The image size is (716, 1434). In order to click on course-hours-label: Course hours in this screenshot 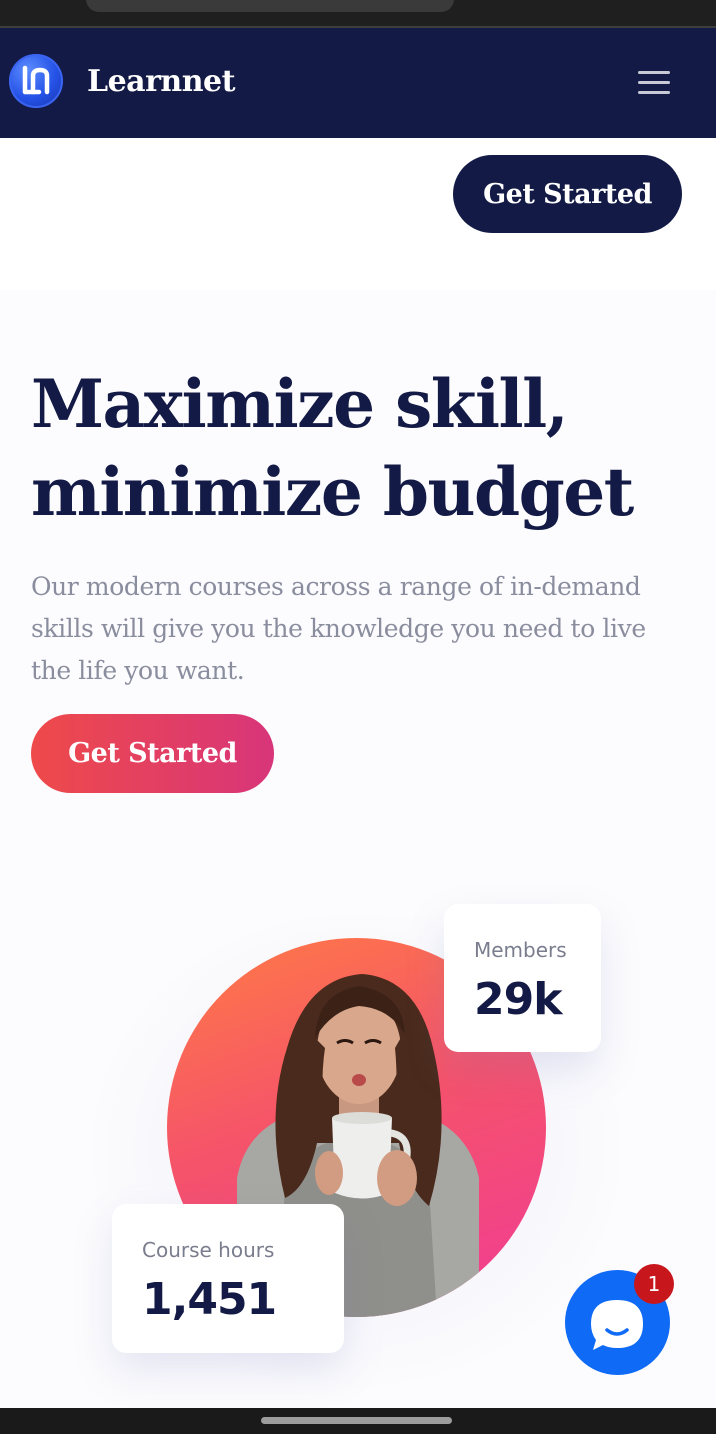, I will do `click(208, 1250)`.